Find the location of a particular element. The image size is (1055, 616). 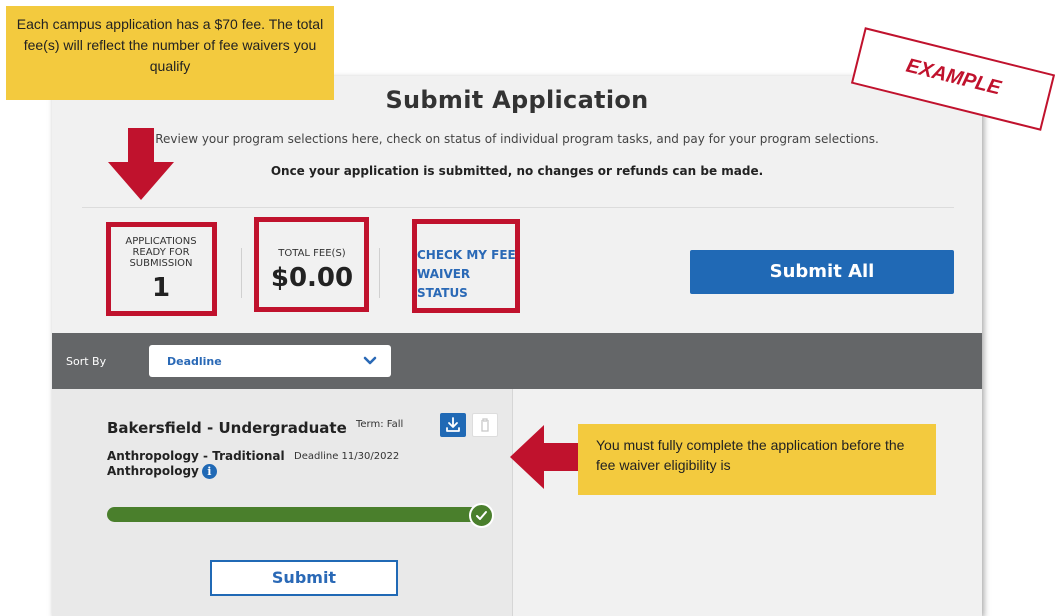

download-button is located at coordinates (453, 425).